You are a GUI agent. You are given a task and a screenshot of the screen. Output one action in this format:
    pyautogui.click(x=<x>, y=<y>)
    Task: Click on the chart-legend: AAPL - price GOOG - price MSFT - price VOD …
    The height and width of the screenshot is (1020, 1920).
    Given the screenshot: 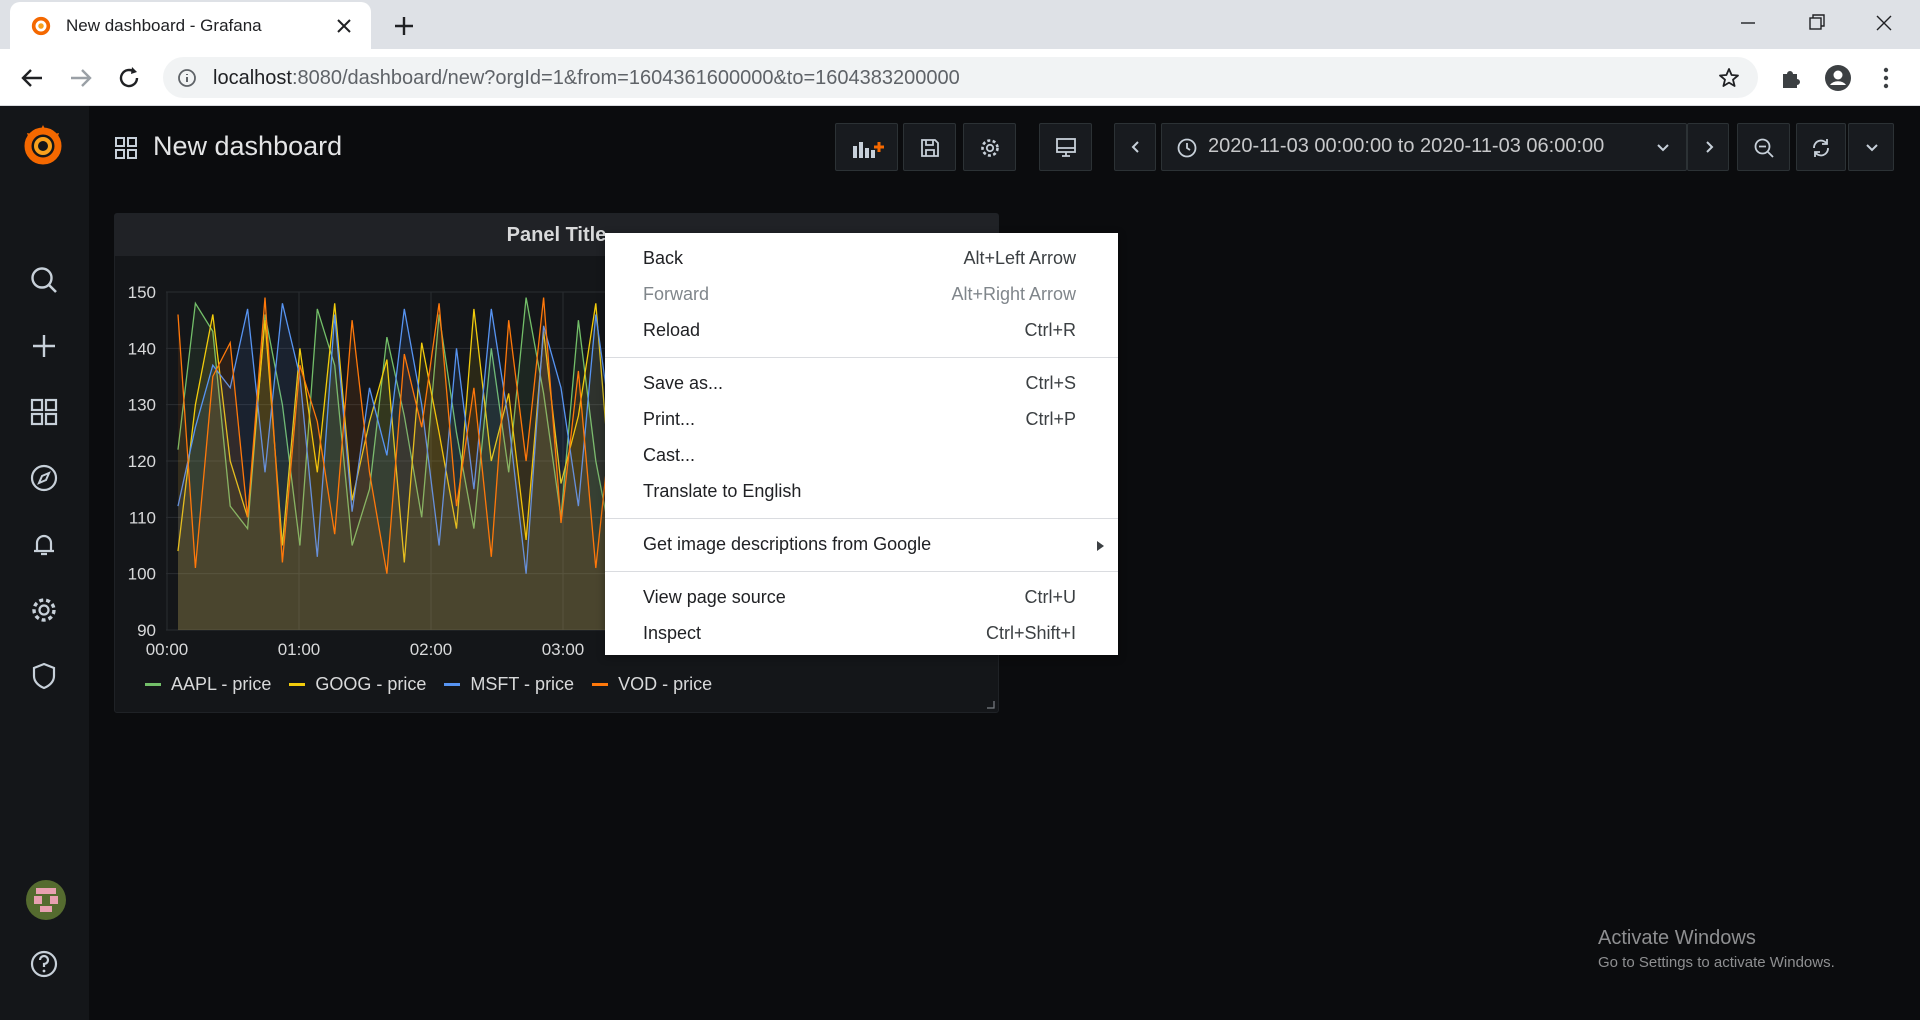 What is the action you would take?
    pyautogui.click(x=428, y=684)
    